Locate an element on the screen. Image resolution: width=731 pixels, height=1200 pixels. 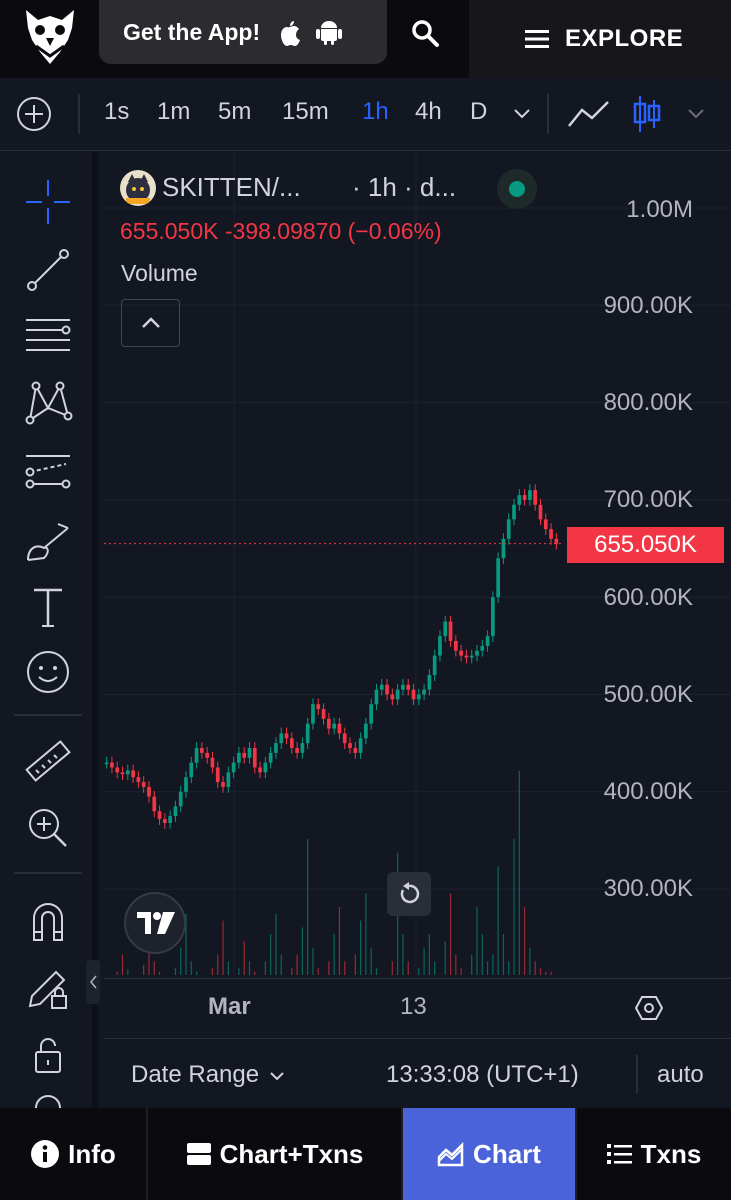
settings-icon is located at coordinates (649, 1008).